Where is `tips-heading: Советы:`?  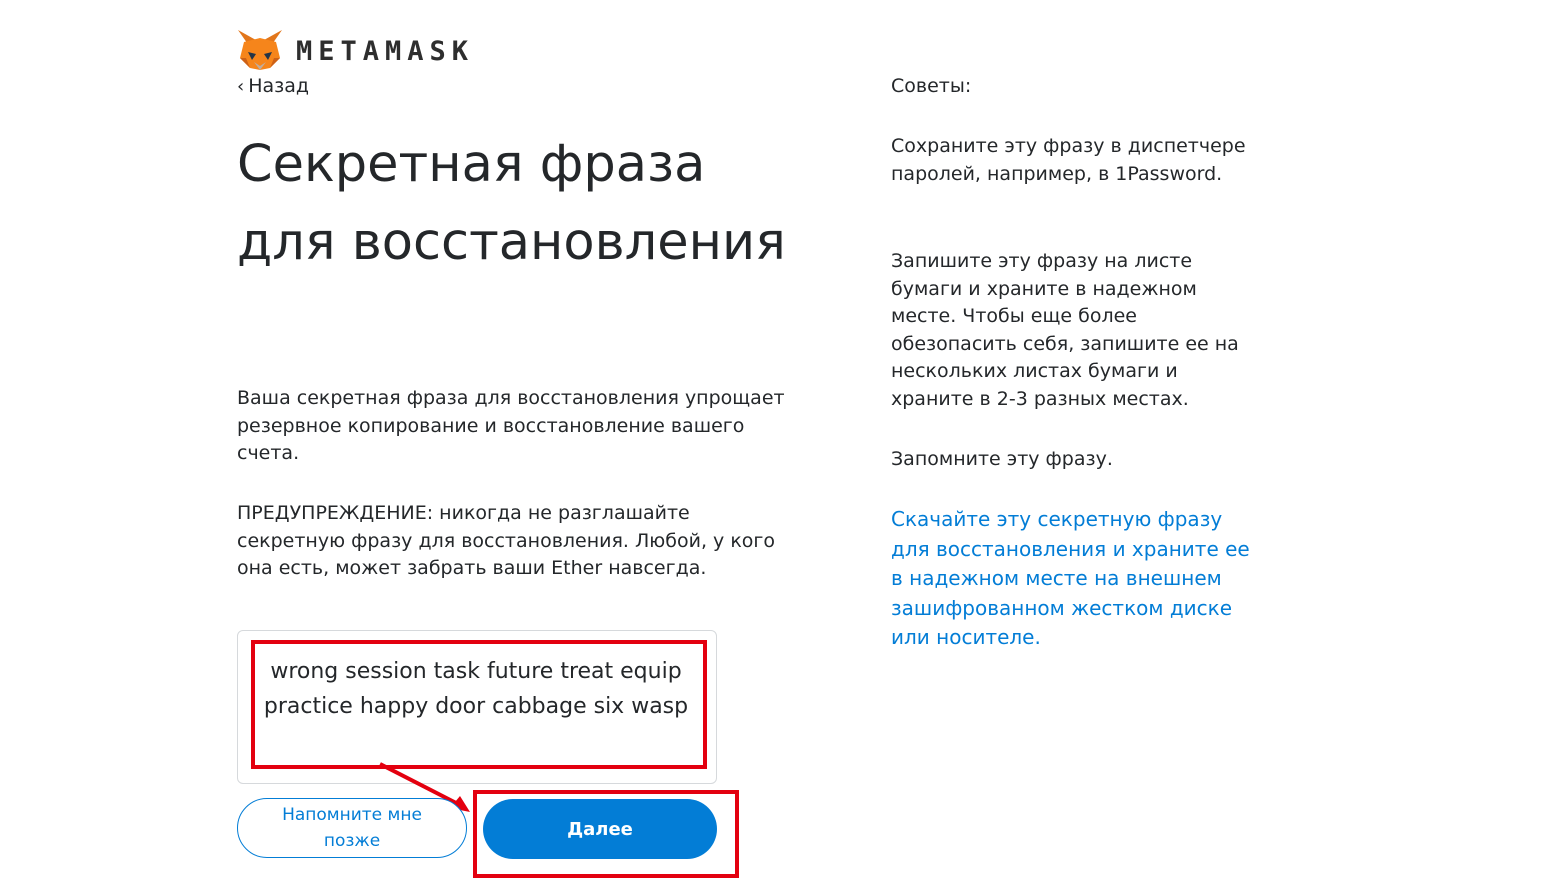
tips-heading: Советы: is located at coordinates (931, 86).